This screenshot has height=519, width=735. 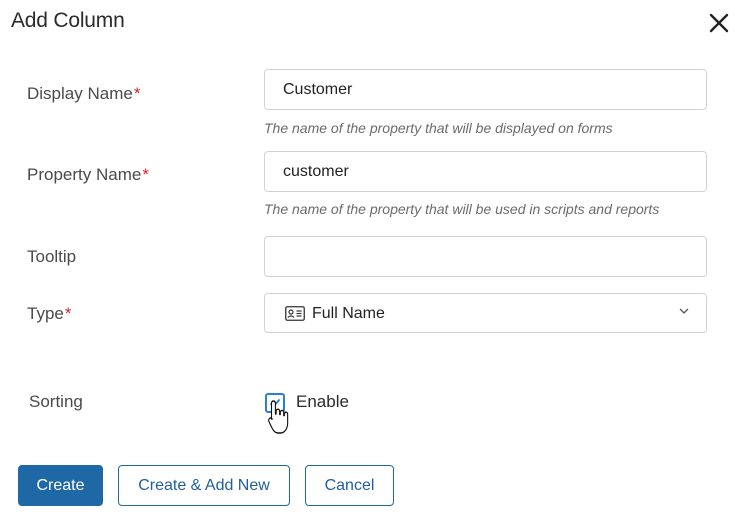 I want to click on sorting-enable-checkbox, so click(x=275, y=403).